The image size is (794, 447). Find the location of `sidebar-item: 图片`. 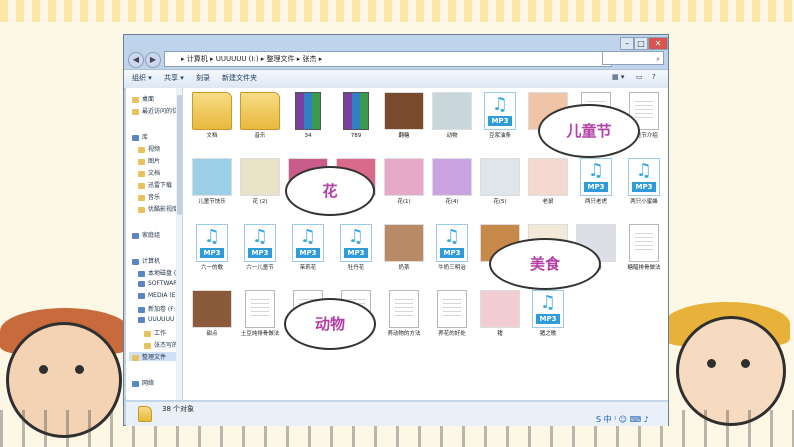

sidebar-item: 图片 is located at coordinates (149, 160).